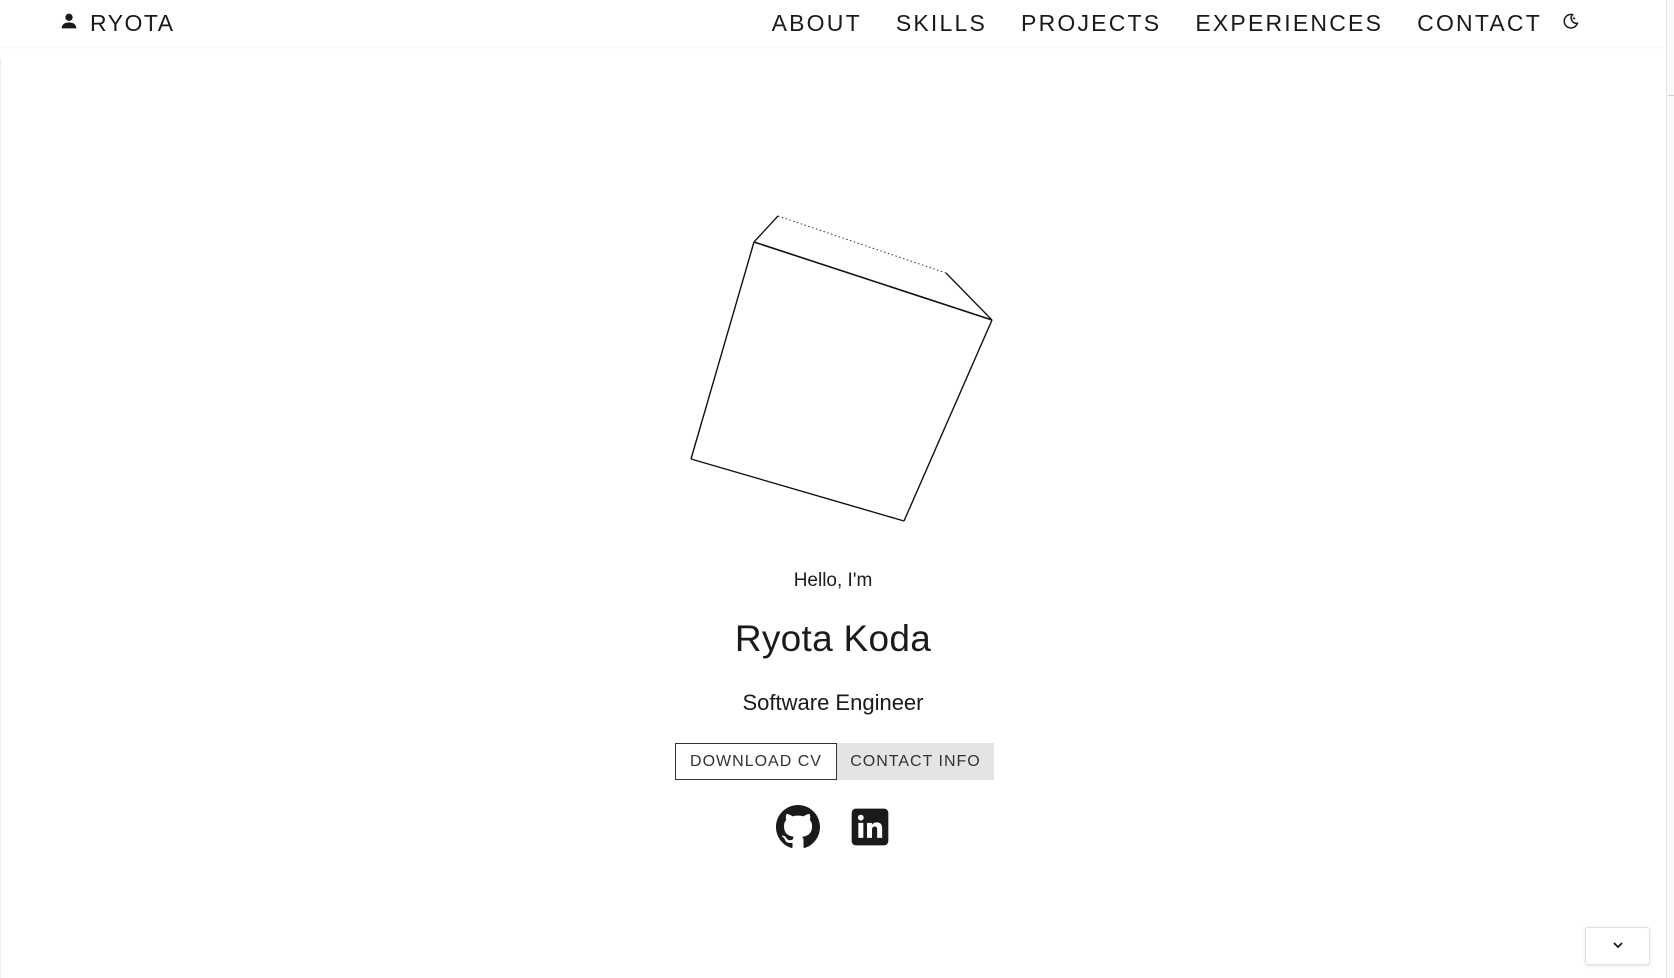  I want to click on theme-toggle-button, so click(1571, 23).